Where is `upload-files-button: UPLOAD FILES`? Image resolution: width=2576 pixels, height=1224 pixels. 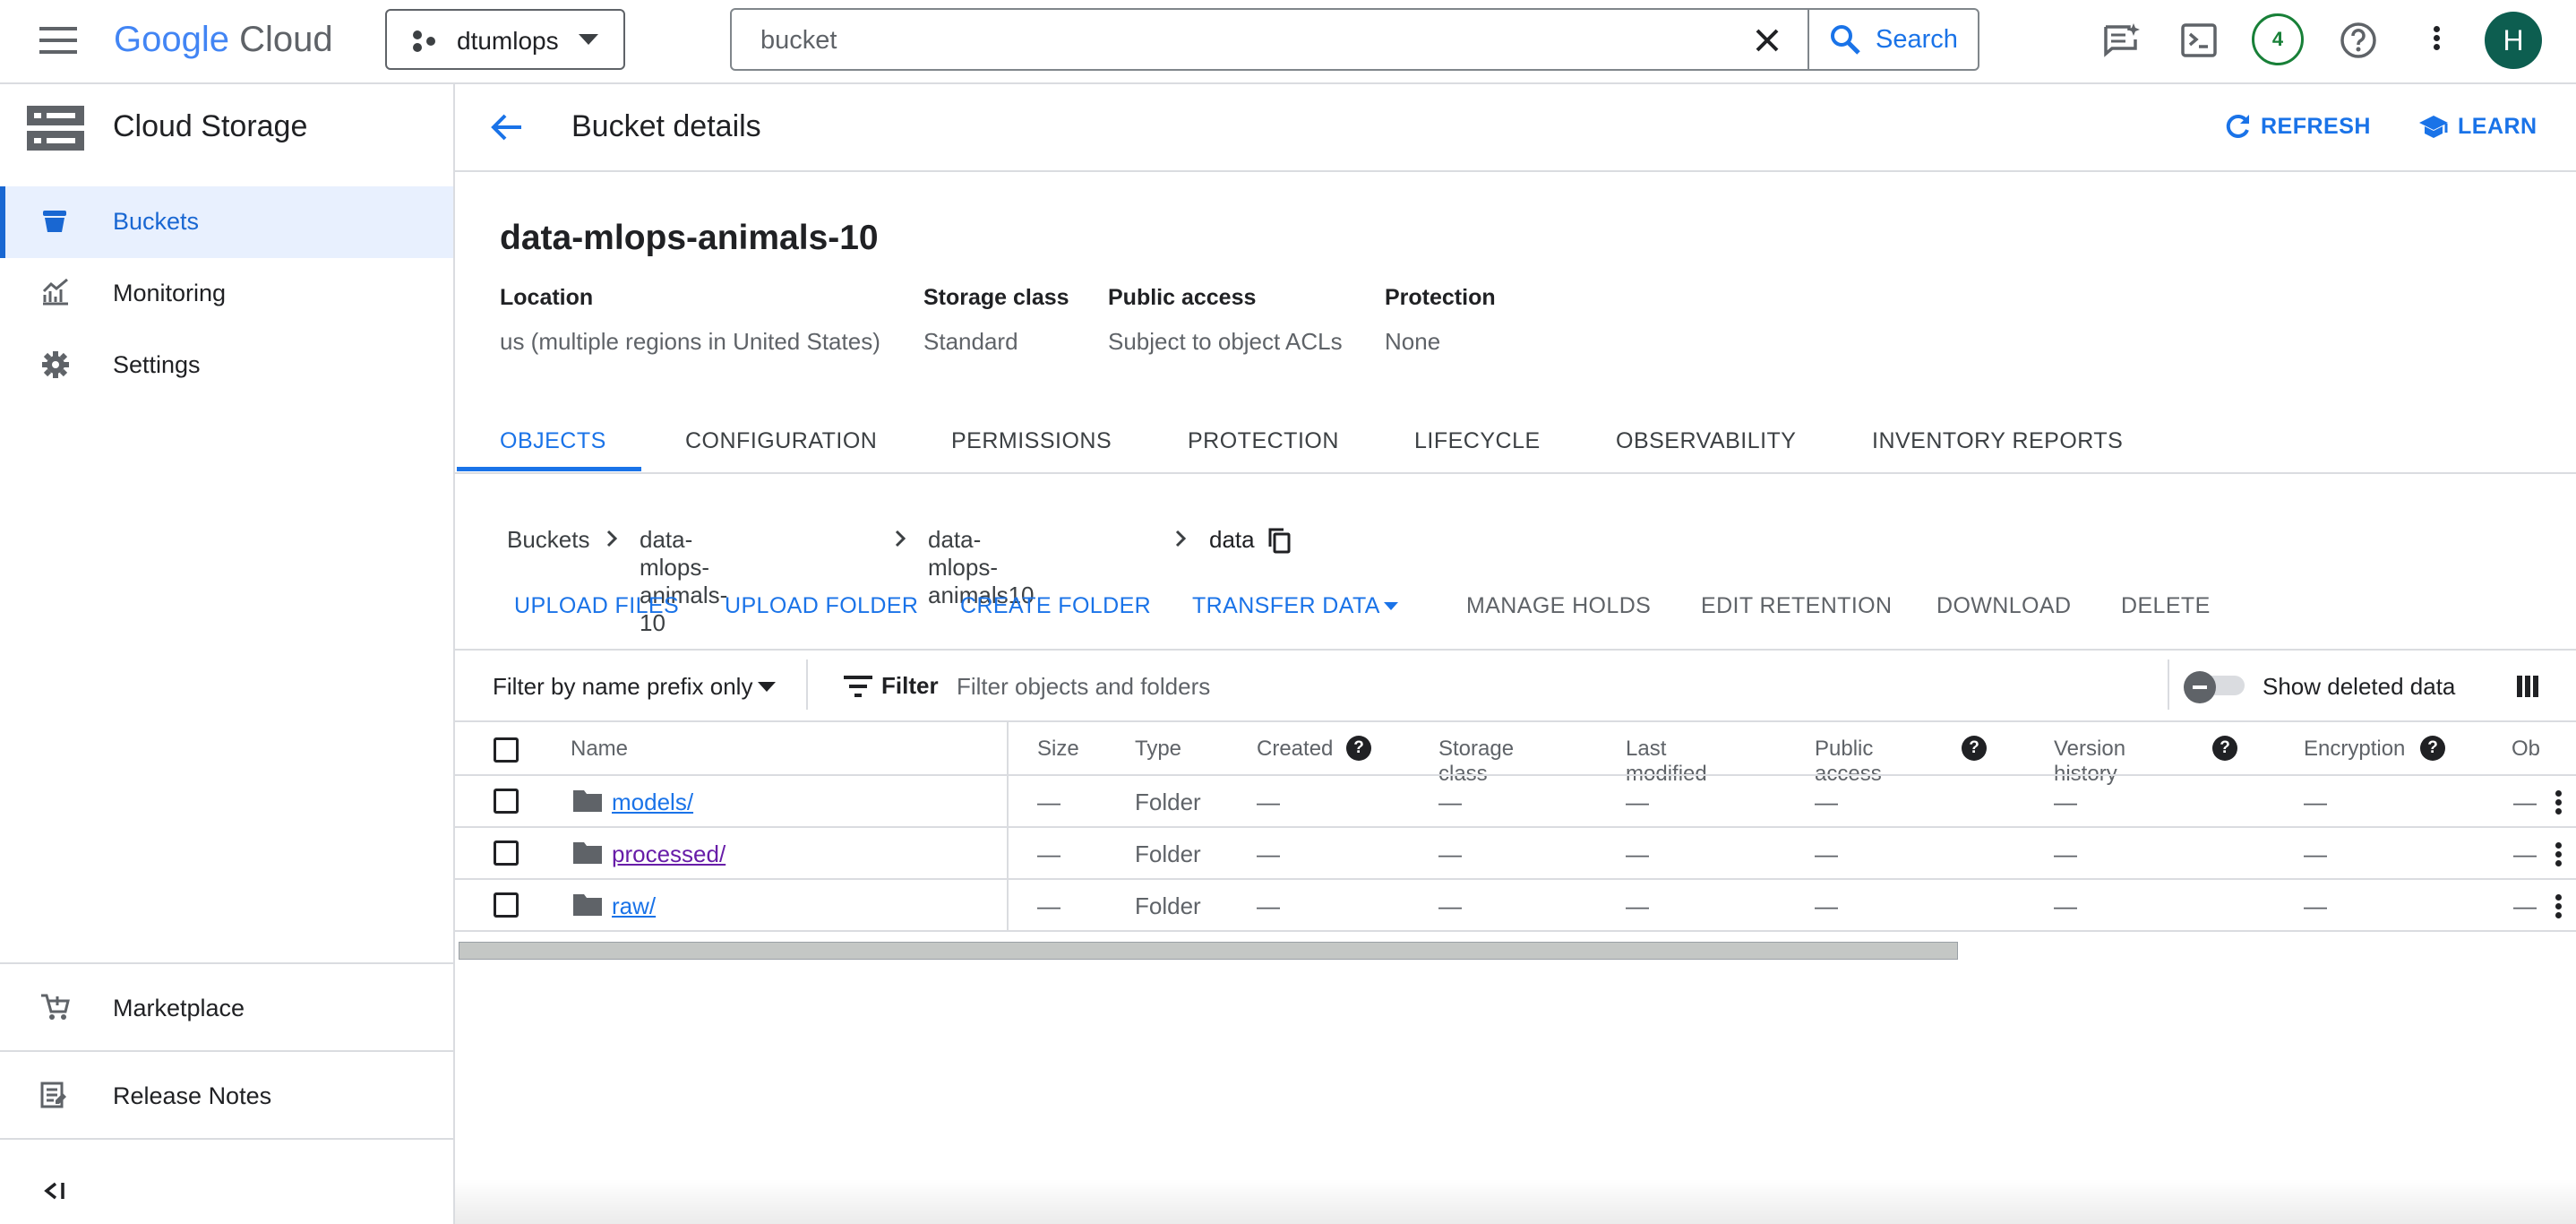
upload-files-button: UPLOAD FILES is located at coordinates (596, 606).